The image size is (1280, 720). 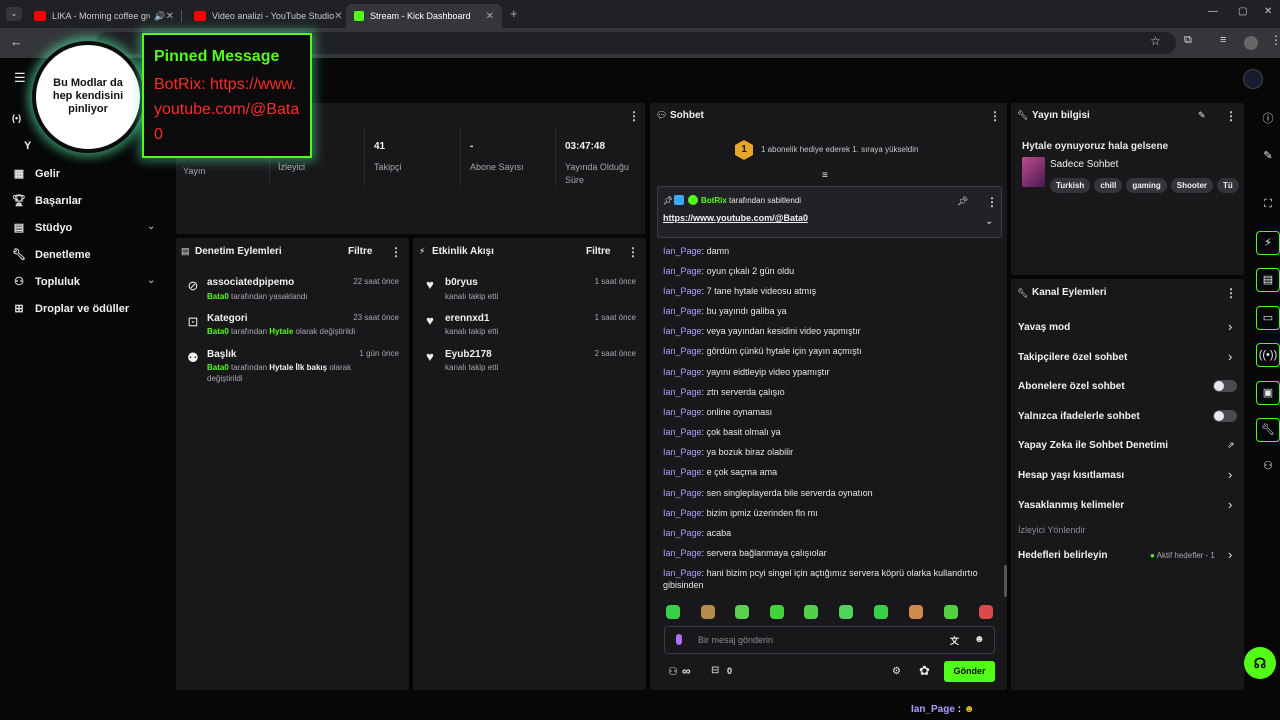 I want to click on sidebar-item-studyo: ▤ Stüdyo, so click(x=42, y=228).